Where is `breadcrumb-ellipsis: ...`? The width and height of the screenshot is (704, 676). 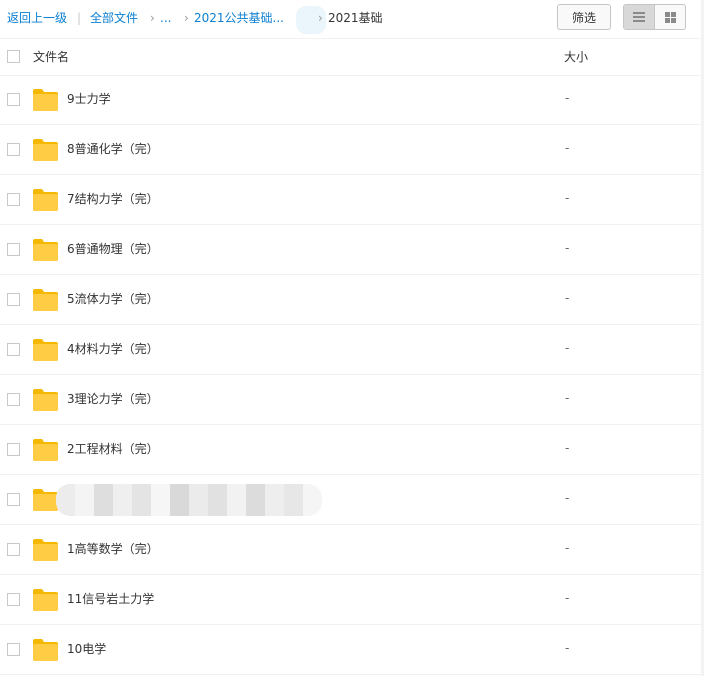 breadcrumb-ellipsis: ... is located at coordinates (165, 18).